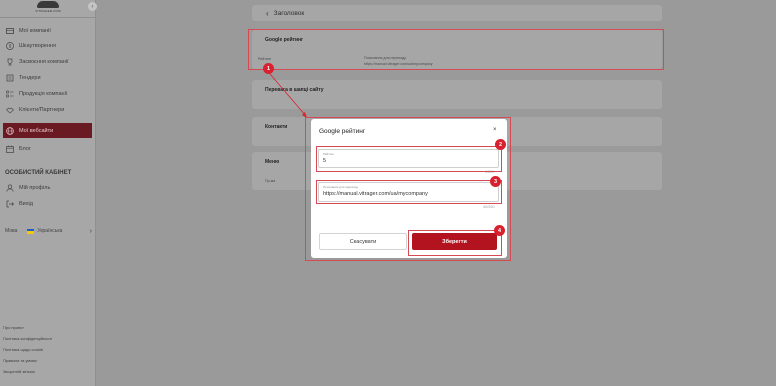 This screenshot has height=386, width=776. Describe the element at coordinates (499, 230) in the screenshot. I see `annotation-badge: 4` at that location.